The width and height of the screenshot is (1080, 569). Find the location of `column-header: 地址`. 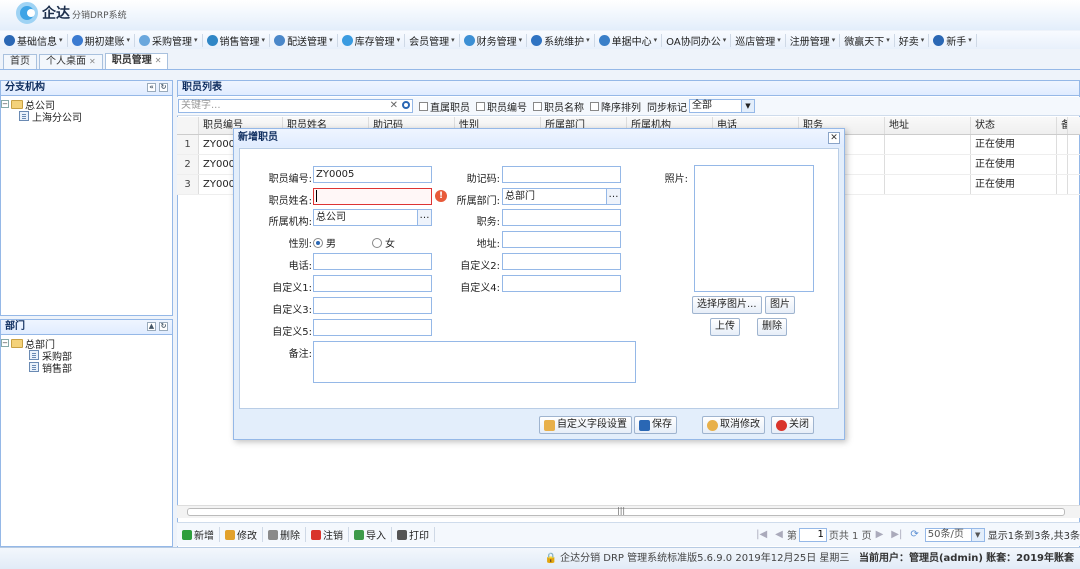

column-header: 地址 is located at coordinates (928, 125).